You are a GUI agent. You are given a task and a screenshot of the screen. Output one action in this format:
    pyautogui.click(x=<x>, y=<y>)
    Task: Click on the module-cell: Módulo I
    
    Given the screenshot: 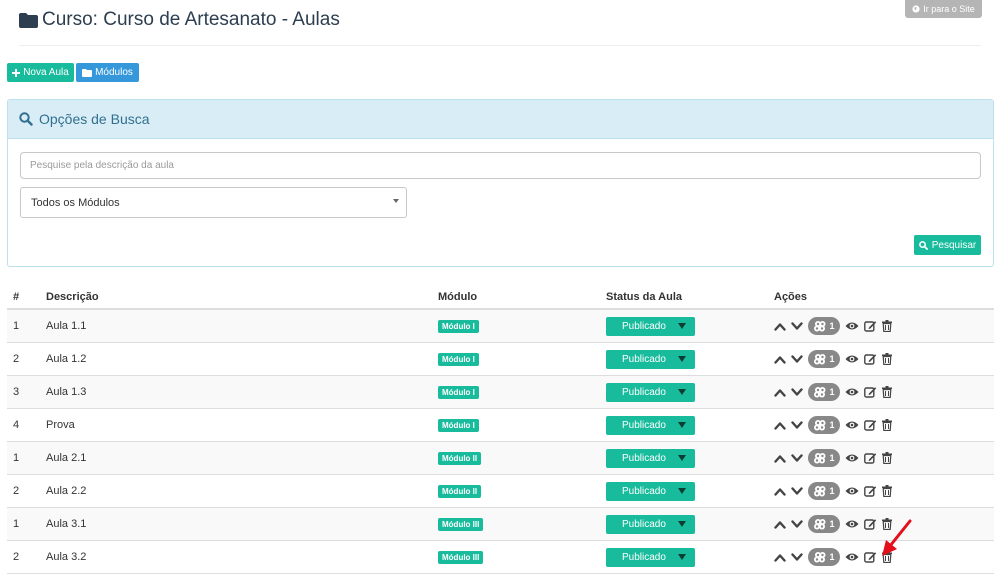 What is the action you would take?
    pyautogui.click(x=458, y=392)
    